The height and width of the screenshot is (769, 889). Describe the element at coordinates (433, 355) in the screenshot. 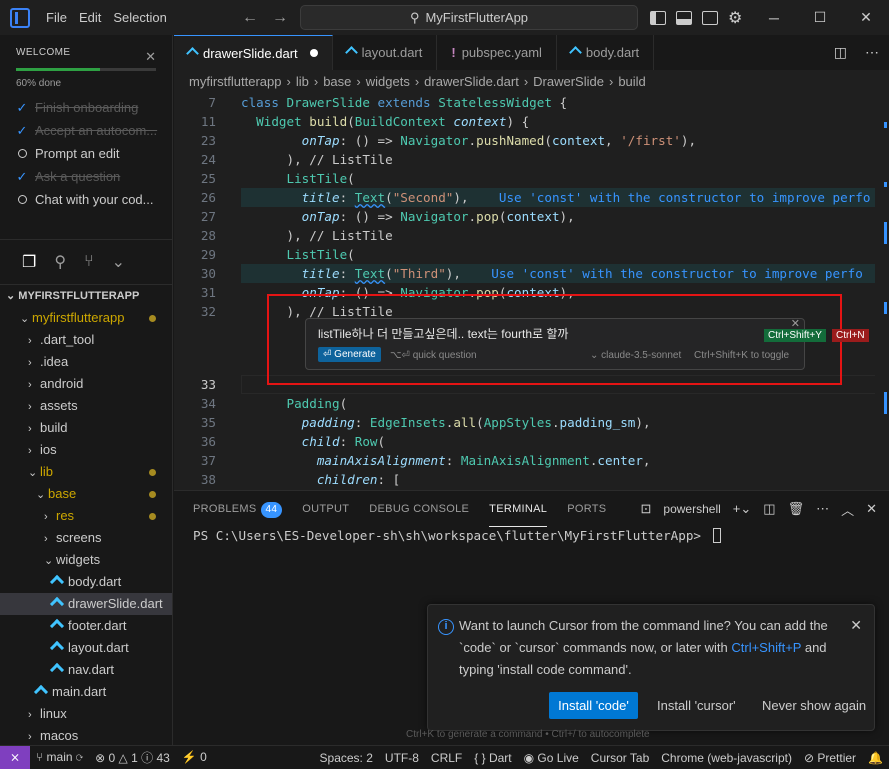

I see `quick-question-hint: ⌥⏎ quick question` at that location.